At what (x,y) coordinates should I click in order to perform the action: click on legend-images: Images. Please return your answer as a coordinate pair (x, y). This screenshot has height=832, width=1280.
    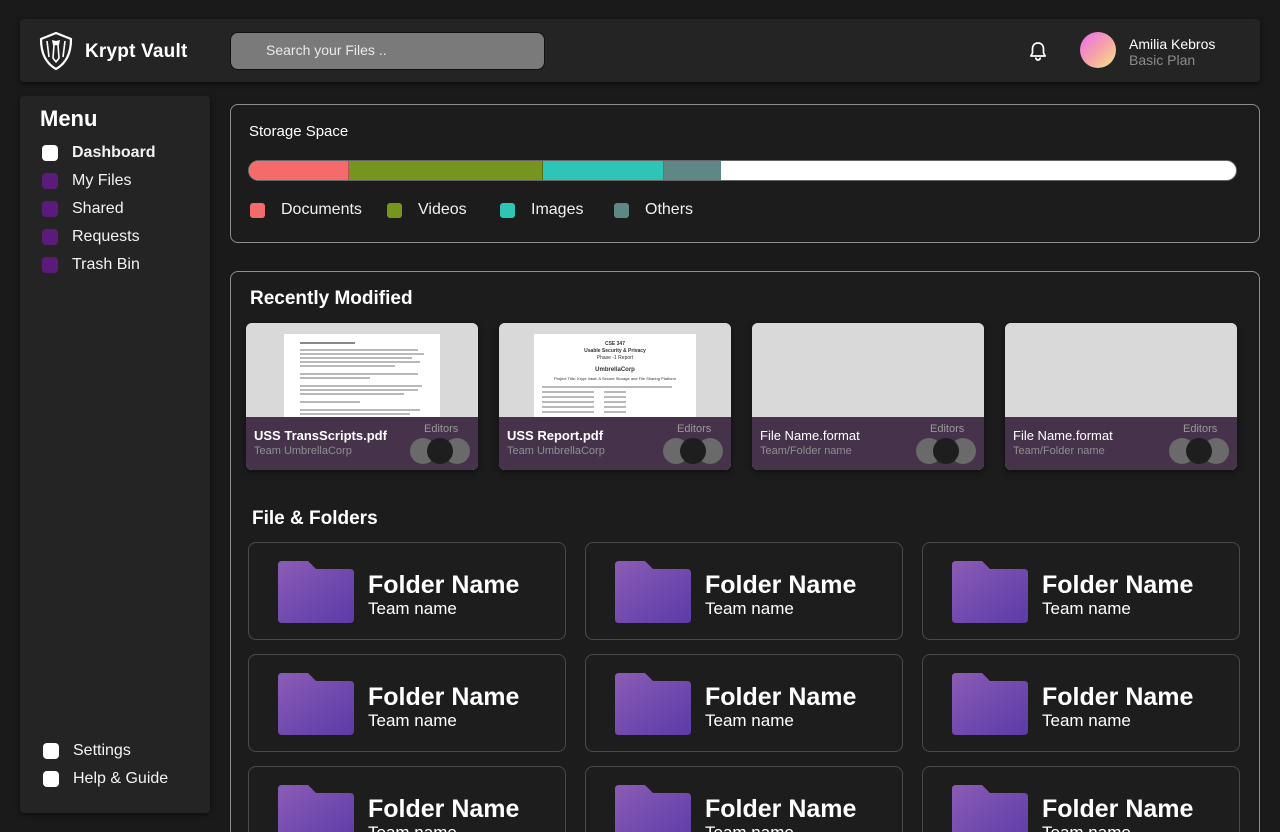
    Looking at the image, I should click on (541, 210).